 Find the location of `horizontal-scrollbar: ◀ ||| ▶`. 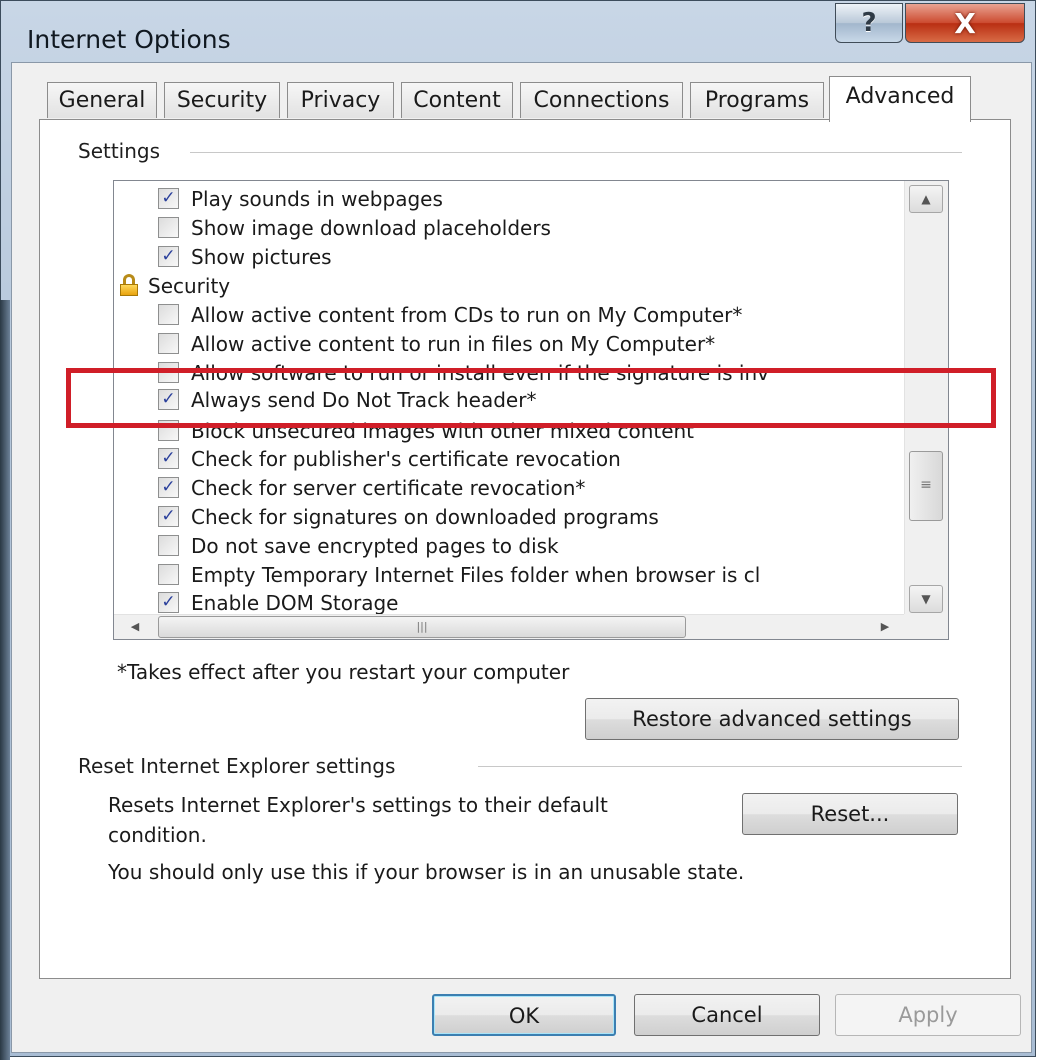

horizontal-scrollbar: ◀ ||| ▶ is located at coordinates (510, 626).